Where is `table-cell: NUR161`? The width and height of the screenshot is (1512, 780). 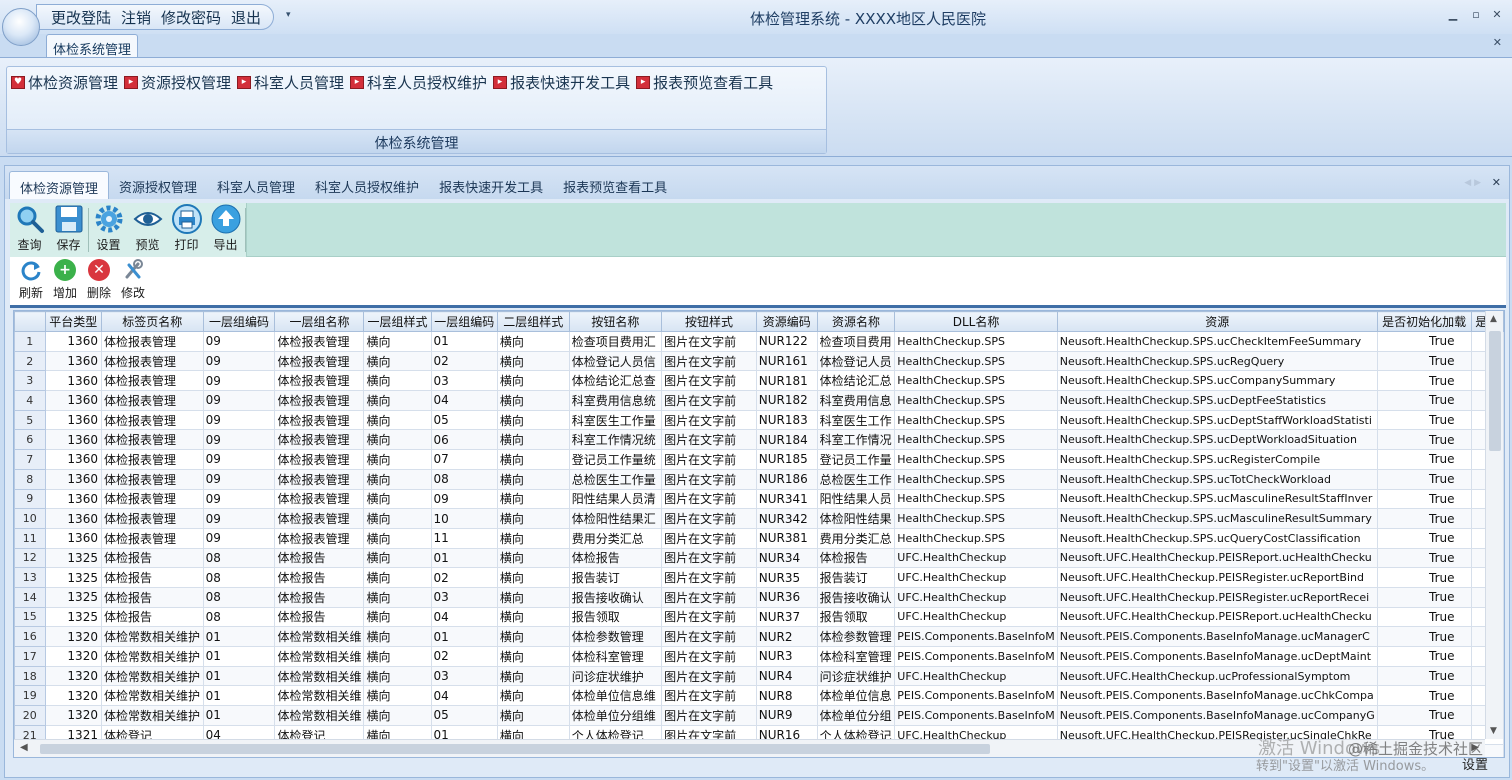 table-cell: NUR161 is located at coordinates (786, 361).